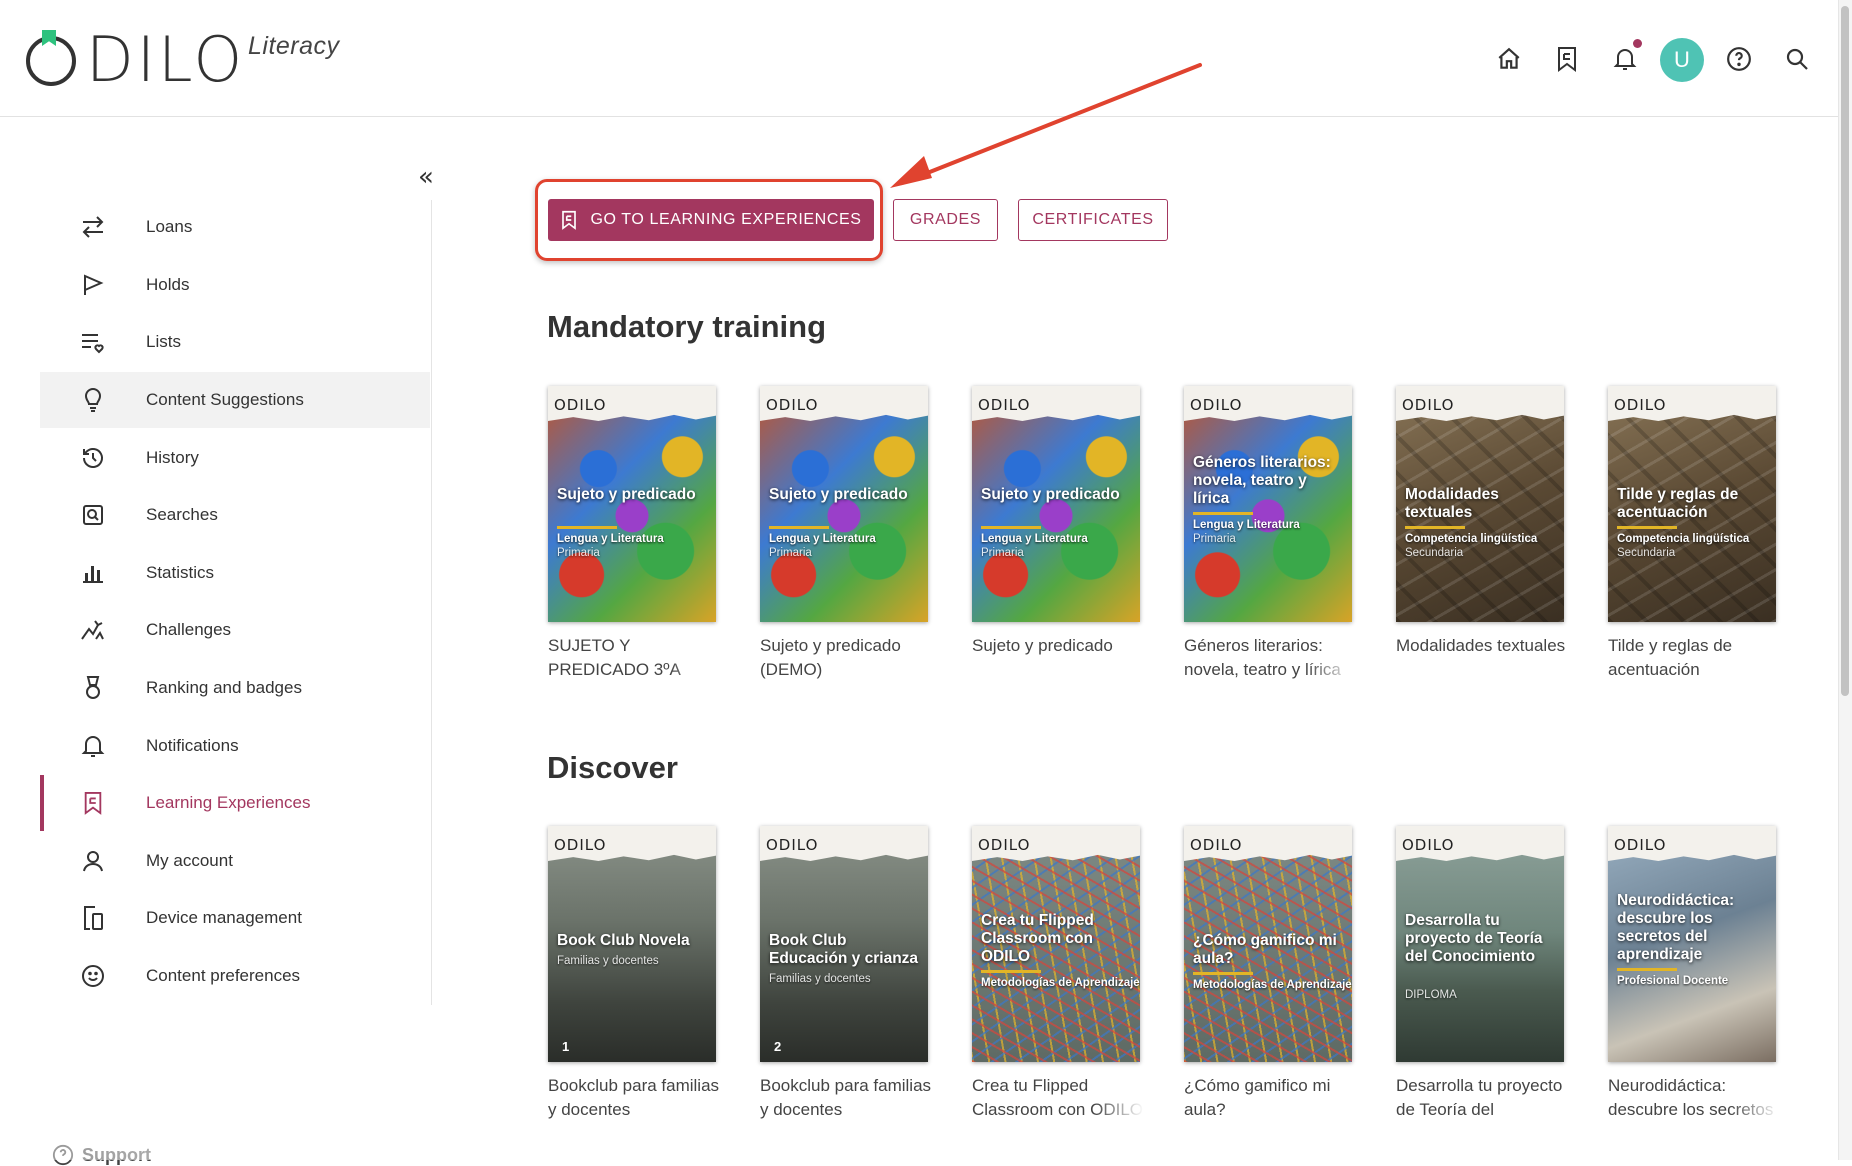 This screenshot has height=1166, width=1852. What do you see at coordinates (1058, 658) in the screenshot?
I see `card-title: Sujeto y predicado` at bounding box center [1058, 658].